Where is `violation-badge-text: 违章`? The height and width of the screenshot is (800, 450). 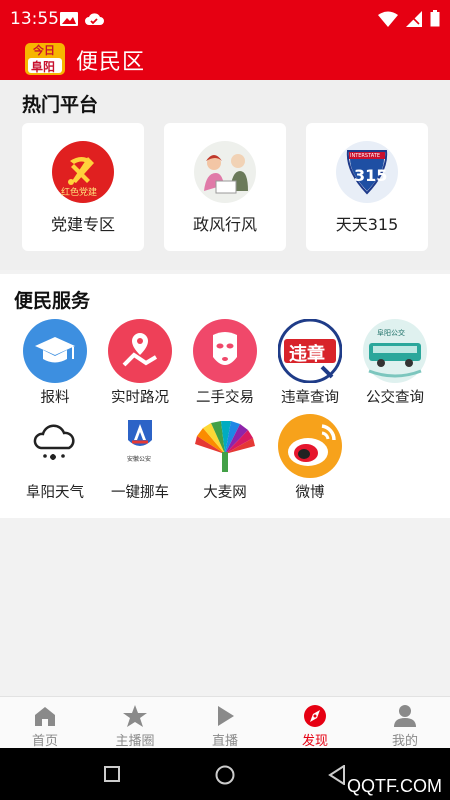
violation-badge-text: 违章 is located at coordinates (307, 354).